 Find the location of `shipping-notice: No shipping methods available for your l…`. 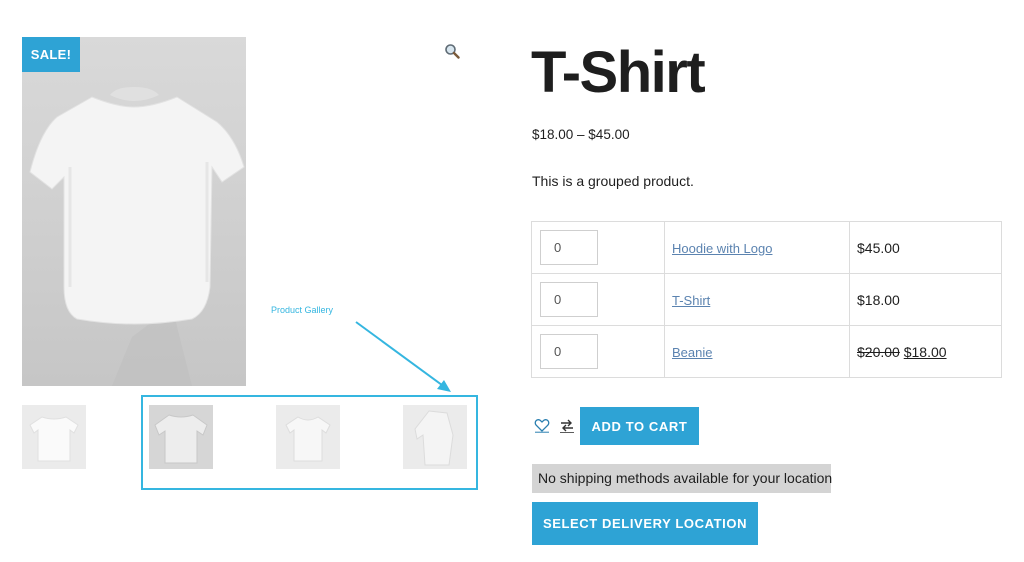

shipping-notice: No shipping methods available for your l… is located at coordinates (682, 478).